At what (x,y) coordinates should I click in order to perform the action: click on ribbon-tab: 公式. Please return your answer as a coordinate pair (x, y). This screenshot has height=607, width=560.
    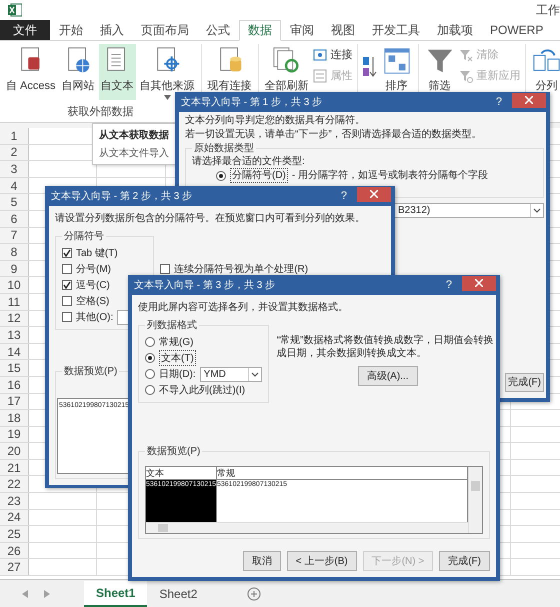
    Looking at the image, I should click on (218, 30).